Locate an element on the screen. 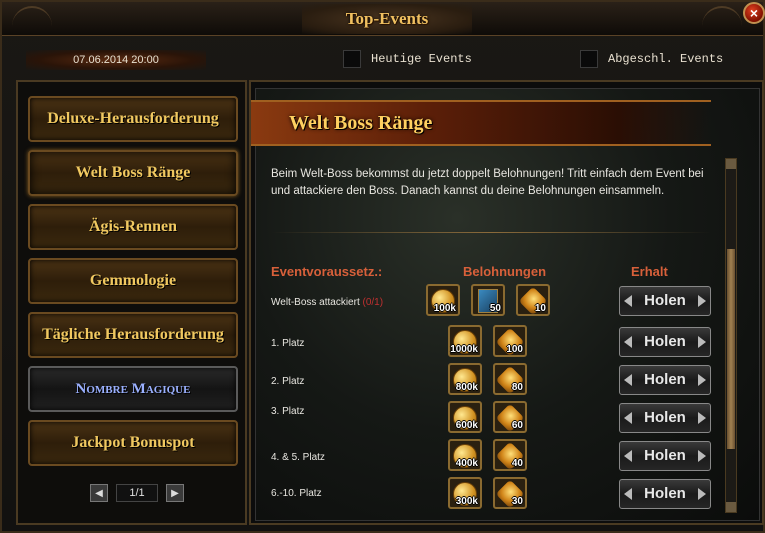 Image resolution: width=765 pixels, height=533 pixels. reward-slot: 40 is located at coordinates (510, 455).